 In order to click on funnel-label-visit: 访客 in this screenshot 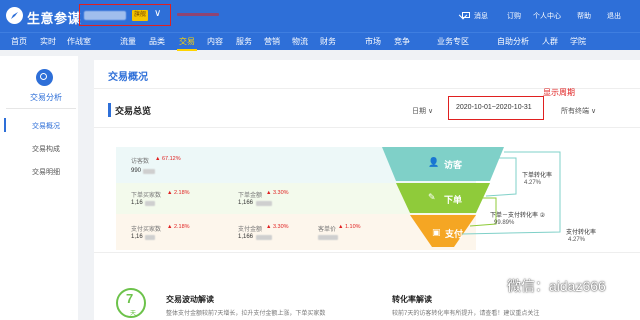, I will do `click(453, 165)`.